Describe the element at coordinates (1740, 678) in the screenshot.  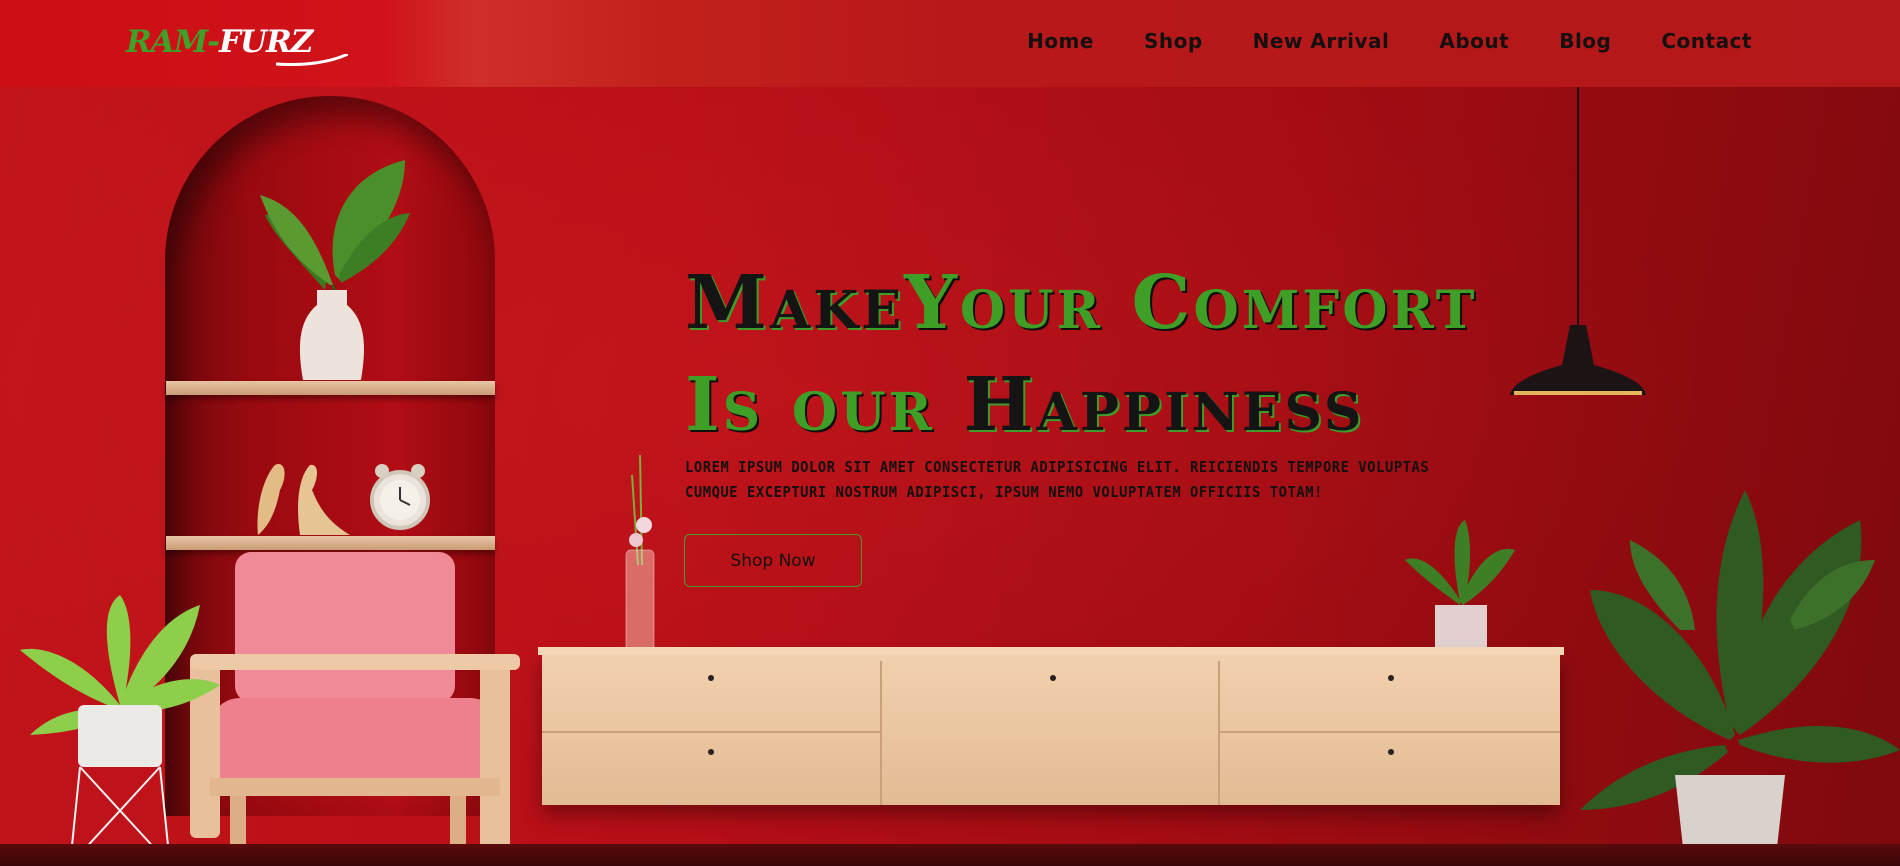
I see `monstera-plant-illustration` at that location.